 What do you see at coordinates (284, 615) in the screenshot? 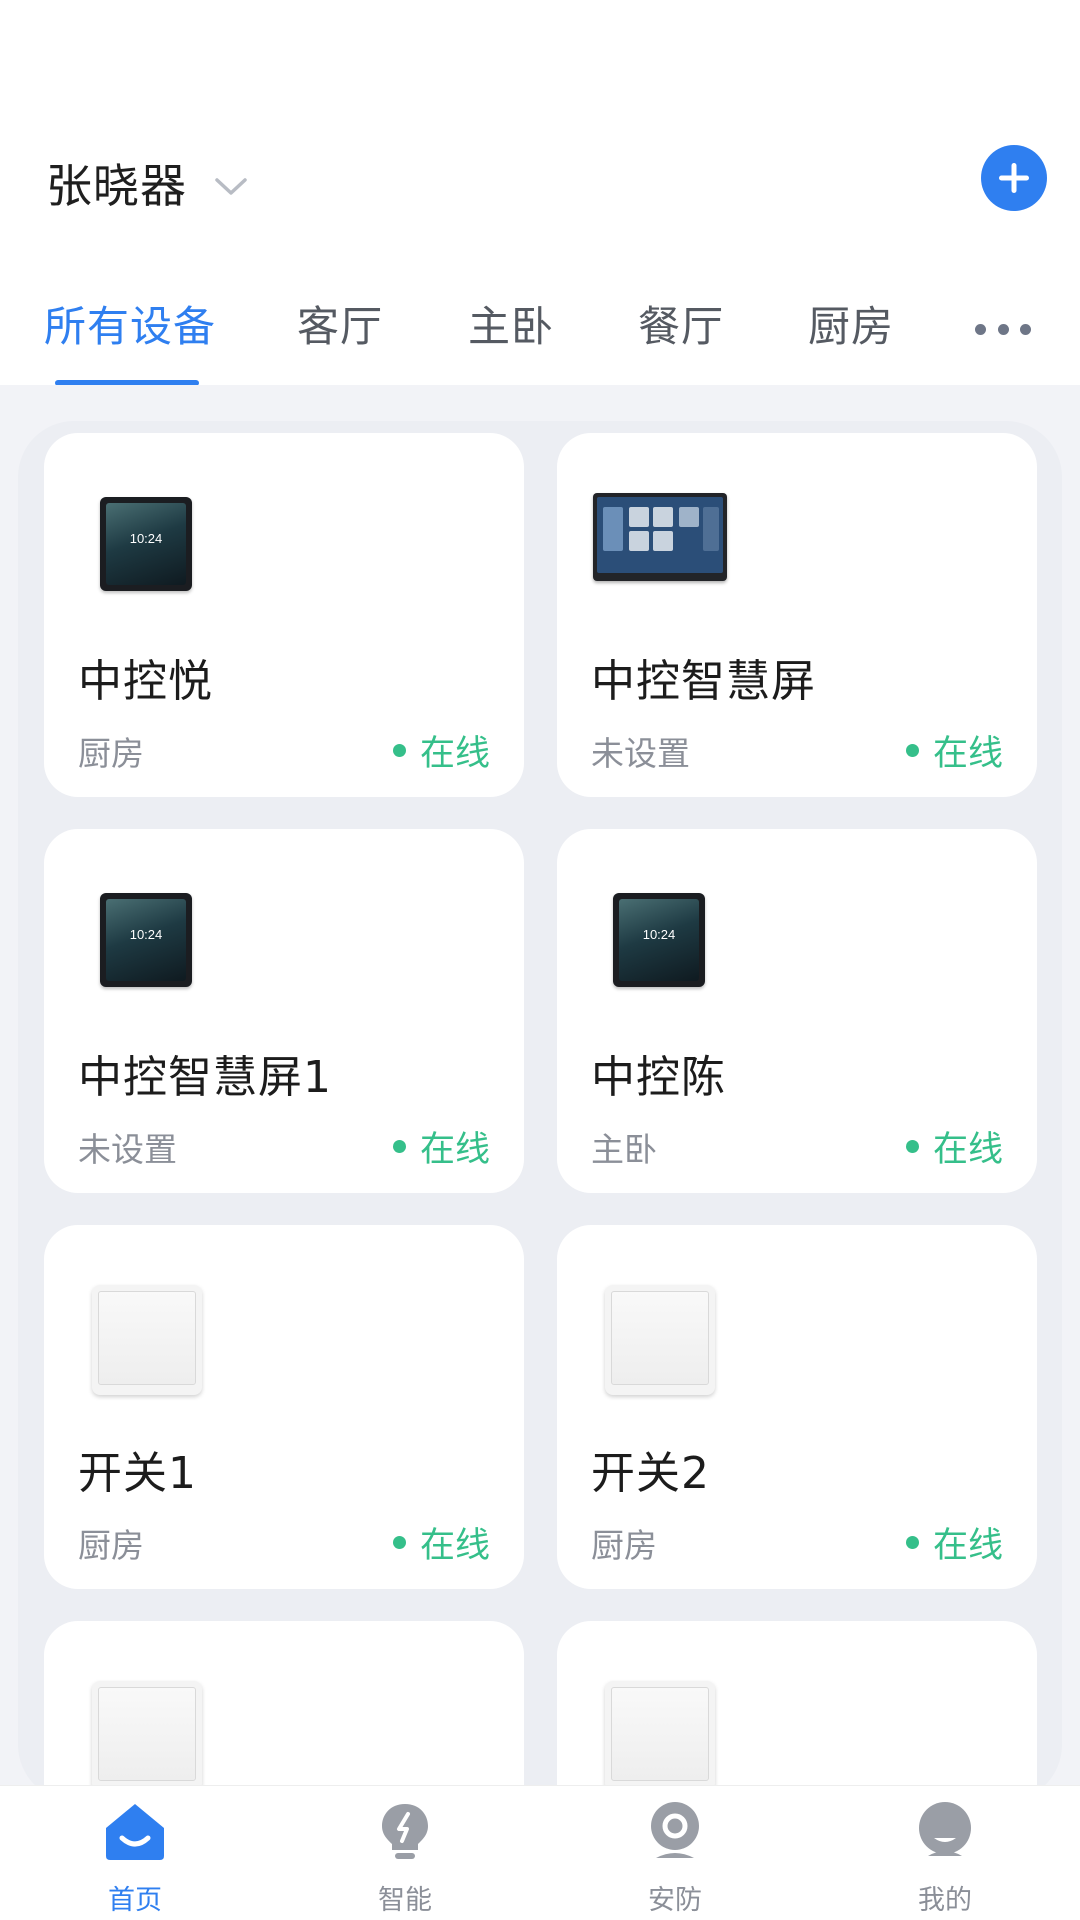
I see `device-card: 10:24 中控悦 厨房 在线` at bounding box center [284, 615].